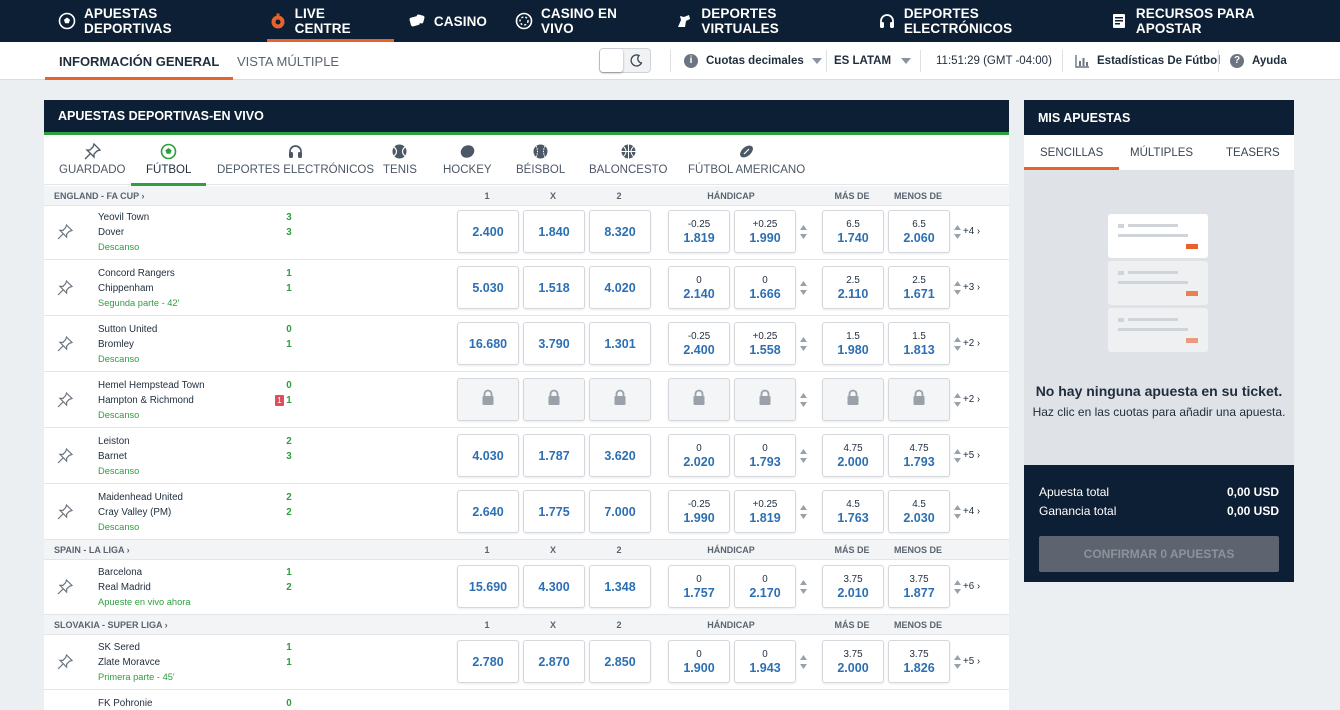  I want to click on odds-button: 16.680, so click(488, 343).